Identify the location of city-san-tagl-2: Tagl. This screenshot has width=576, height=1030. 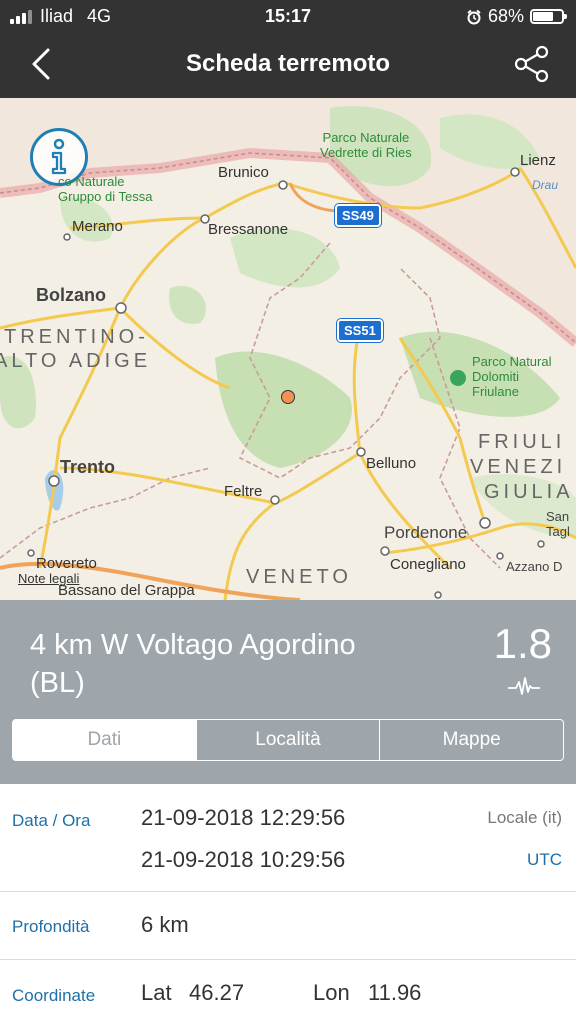
(558, 531).